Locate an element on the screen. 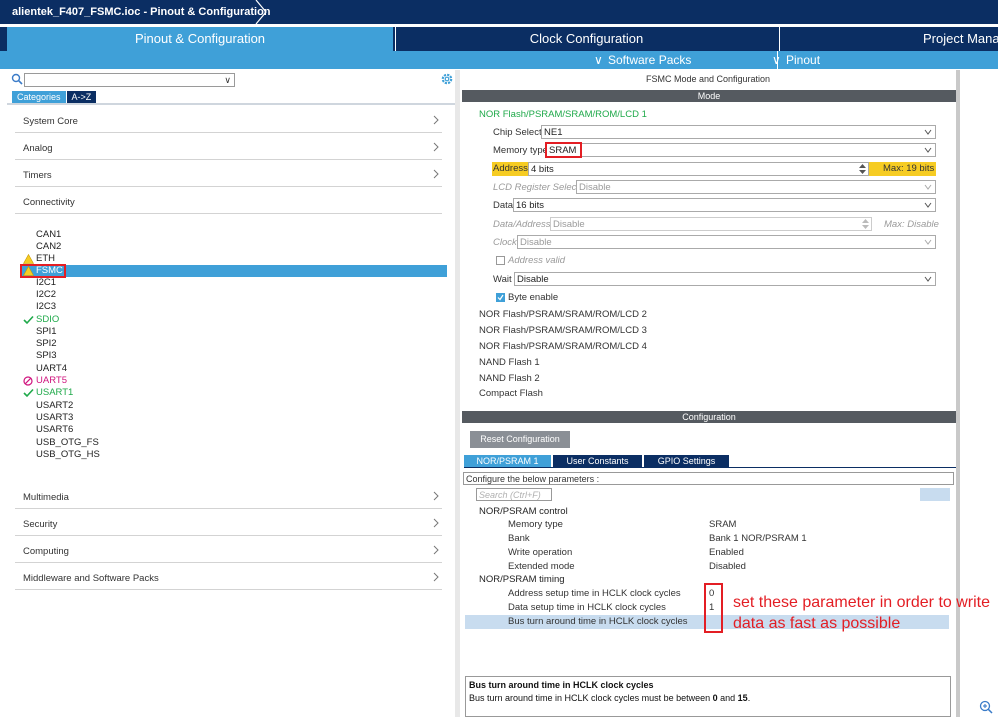 The image size is (998, 717). byte-enable-checkbox is located at coordinates (500, 297).